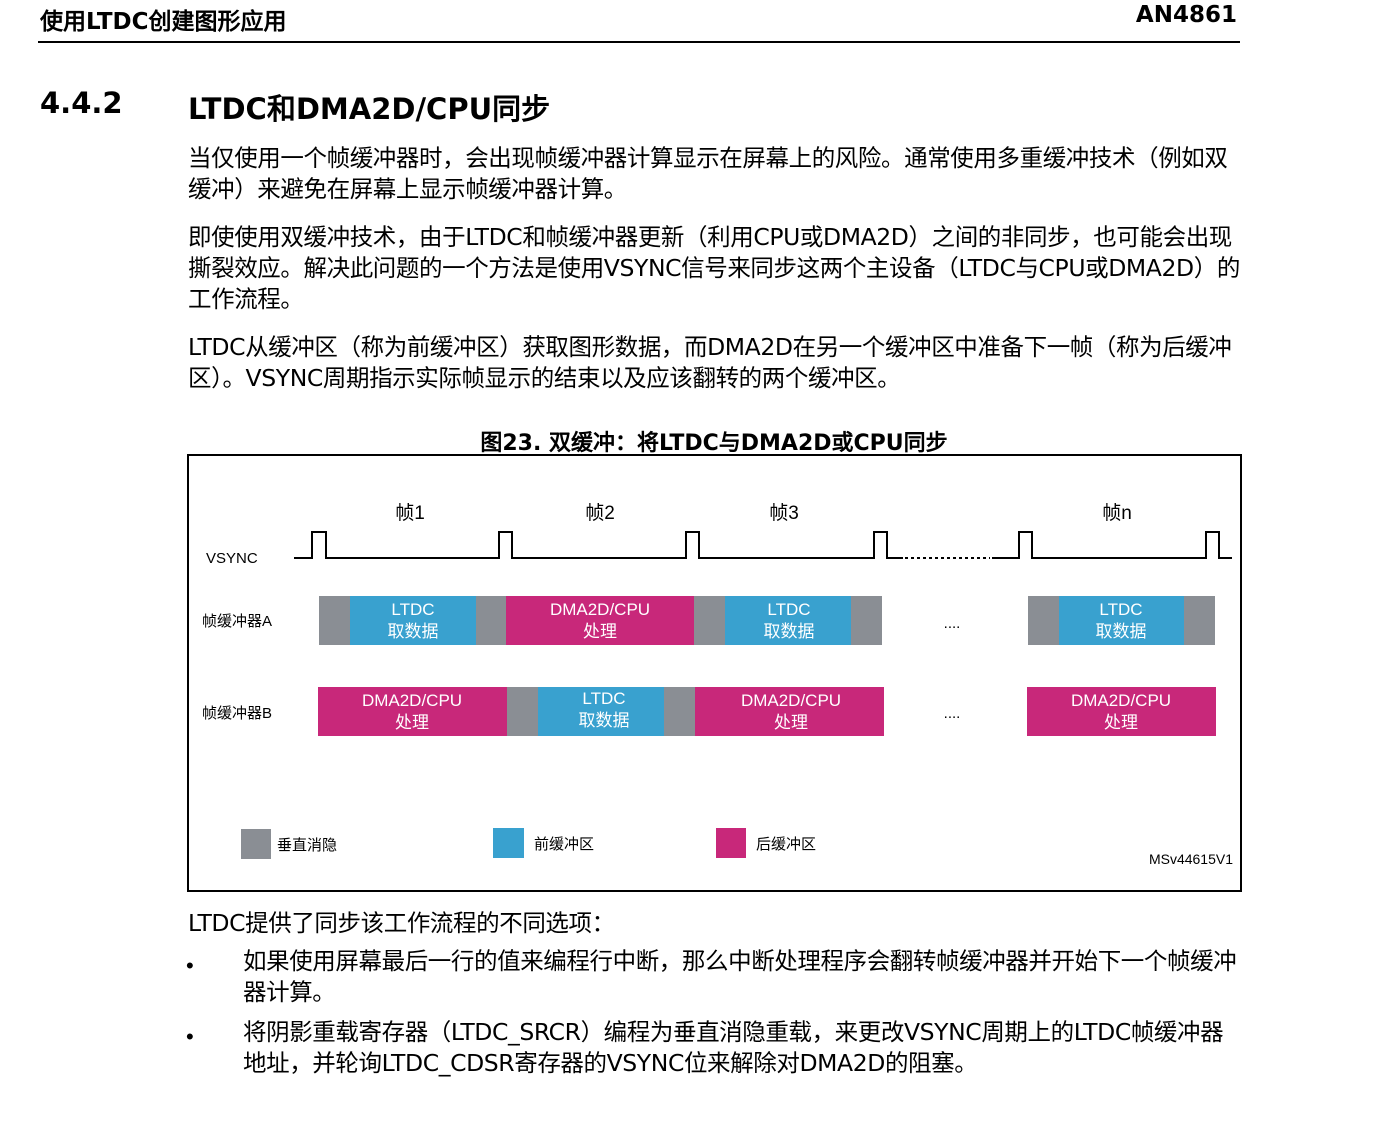 The width and height of the screenshot is (1373, 1126). What do you see at coordinates (763, 545) in the screenshot?
I see `vsync-waveform` at bounding box center [763, 545].